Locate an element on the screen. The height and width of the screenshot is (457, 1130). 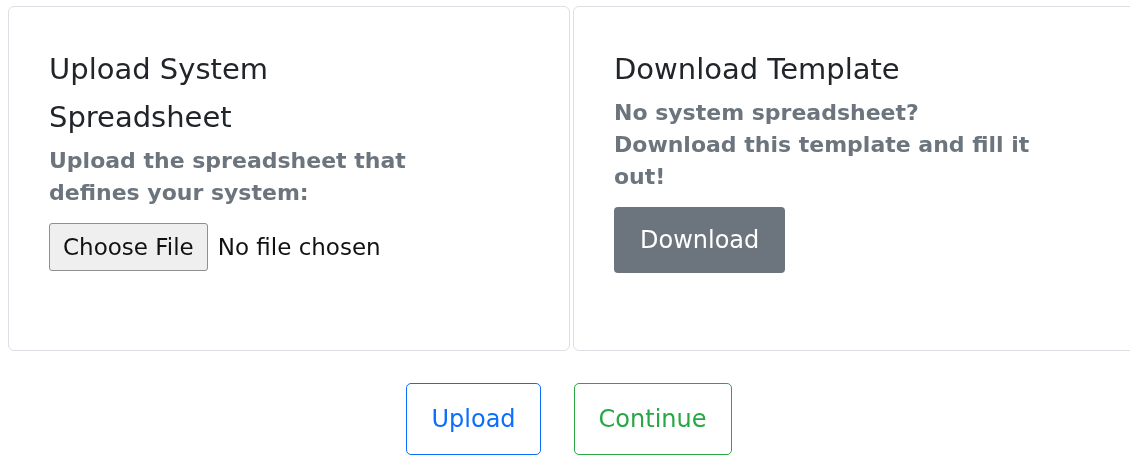
card-description: No system spreadsheet? Download this template and fill it out! is located at coordinates (822, 145).